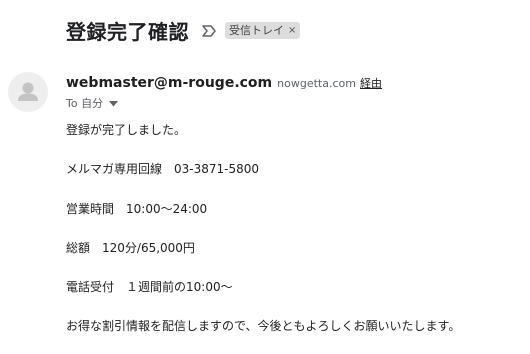 The width and height of the screenshot is (530, 354). I want to click on chevron-down-icon, so click(114, 103).